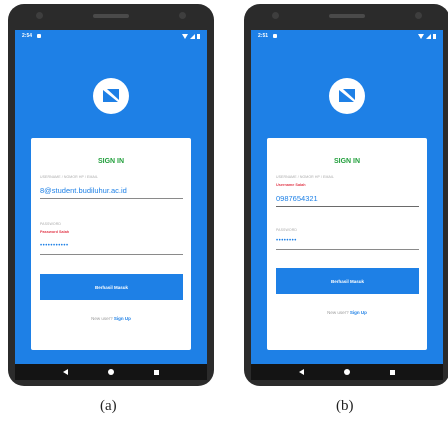 The image size is (448, 425). What do you see at coordinates (111, 36) in the screenshot?
I see `status-bar: 2:54` at bounding box center [111, 36].